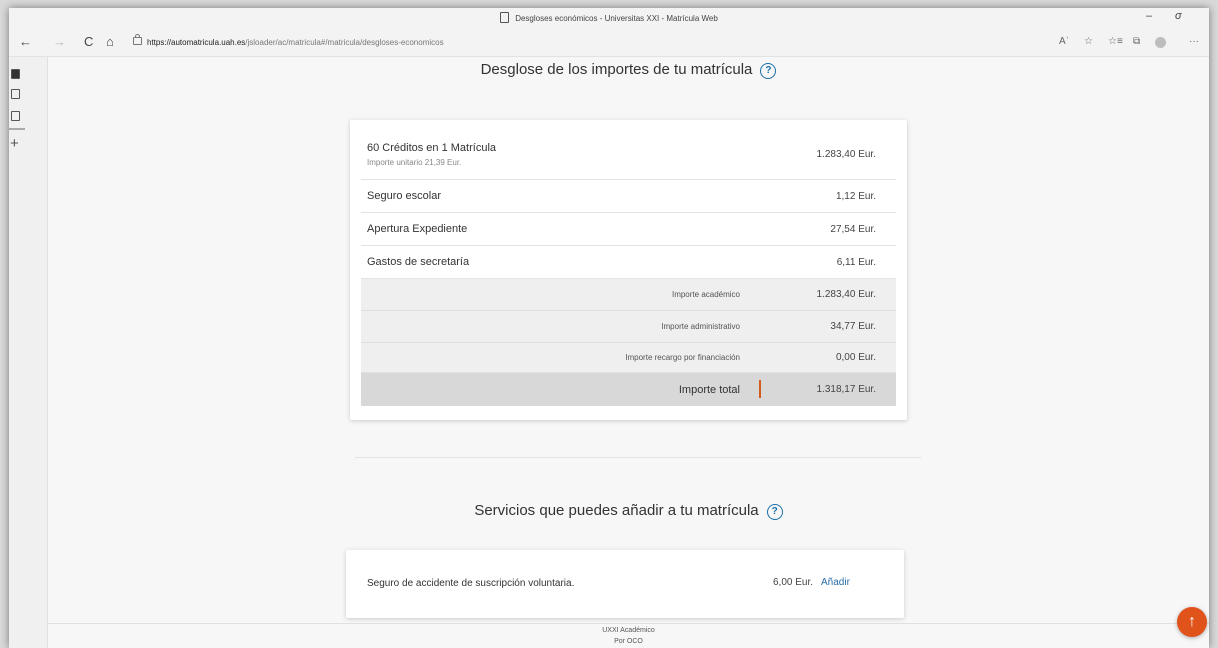 The image size is (1218, 648). What do you see at coordinates (1149, 16) in the screenshot?
I see `minimize-icon: –` at bounding box center [1149, 16].